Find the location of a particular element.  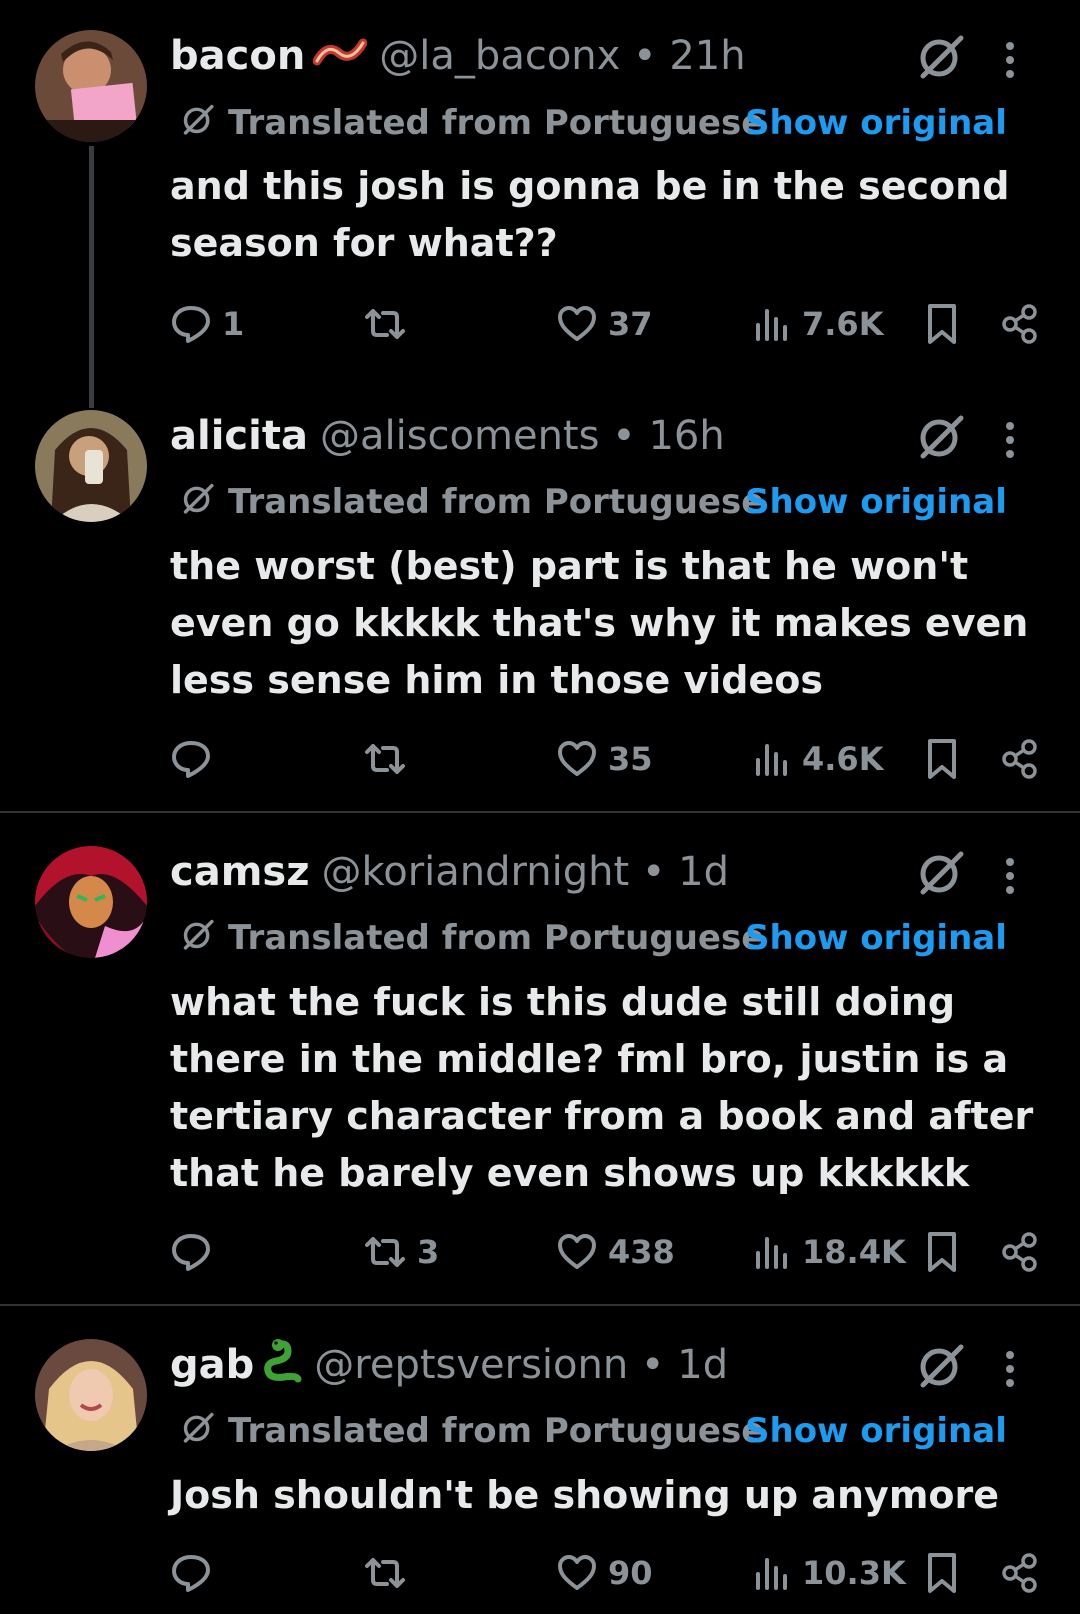

user-handle: @la_baconx is located at coordinates (499, 56).